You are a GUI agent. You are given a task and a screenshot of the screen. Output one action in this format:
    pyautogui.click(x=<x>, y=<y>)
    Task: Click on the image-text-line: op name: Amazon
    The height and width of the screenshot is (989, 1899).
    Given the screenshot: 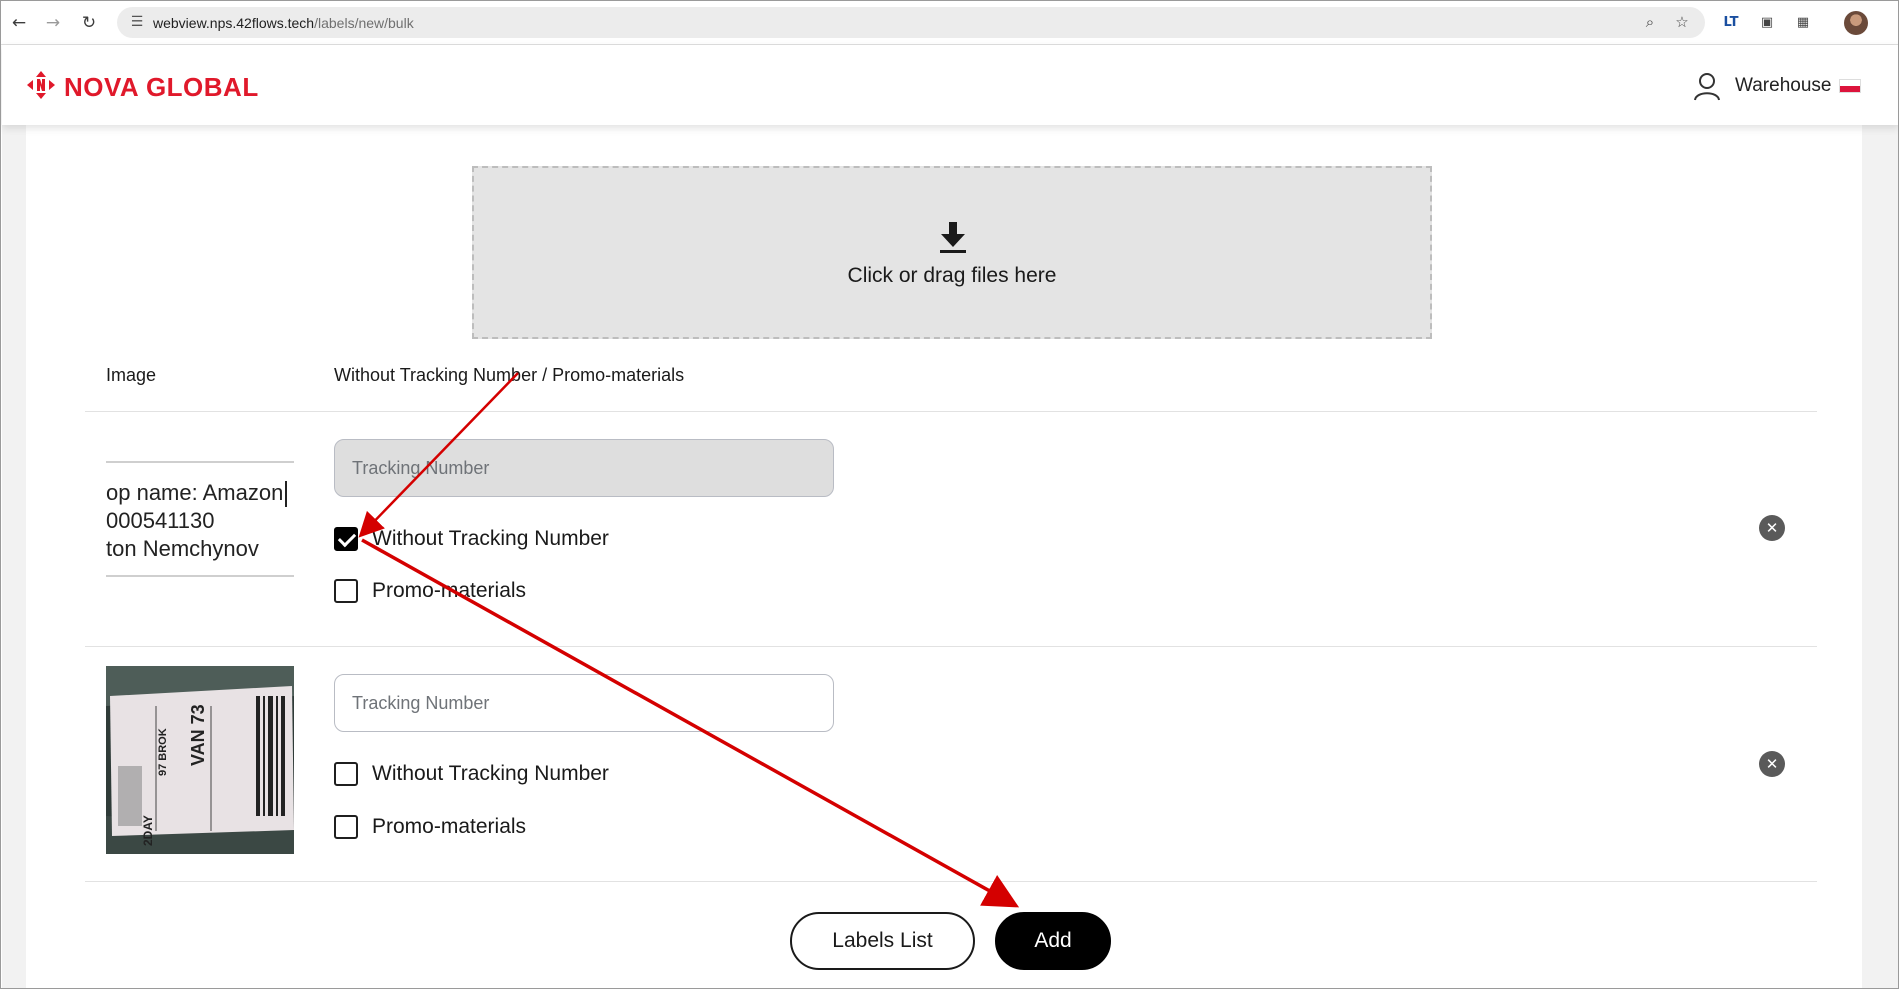 What is the action you would take?
    pyautogui.click(x=195, y=492)
    